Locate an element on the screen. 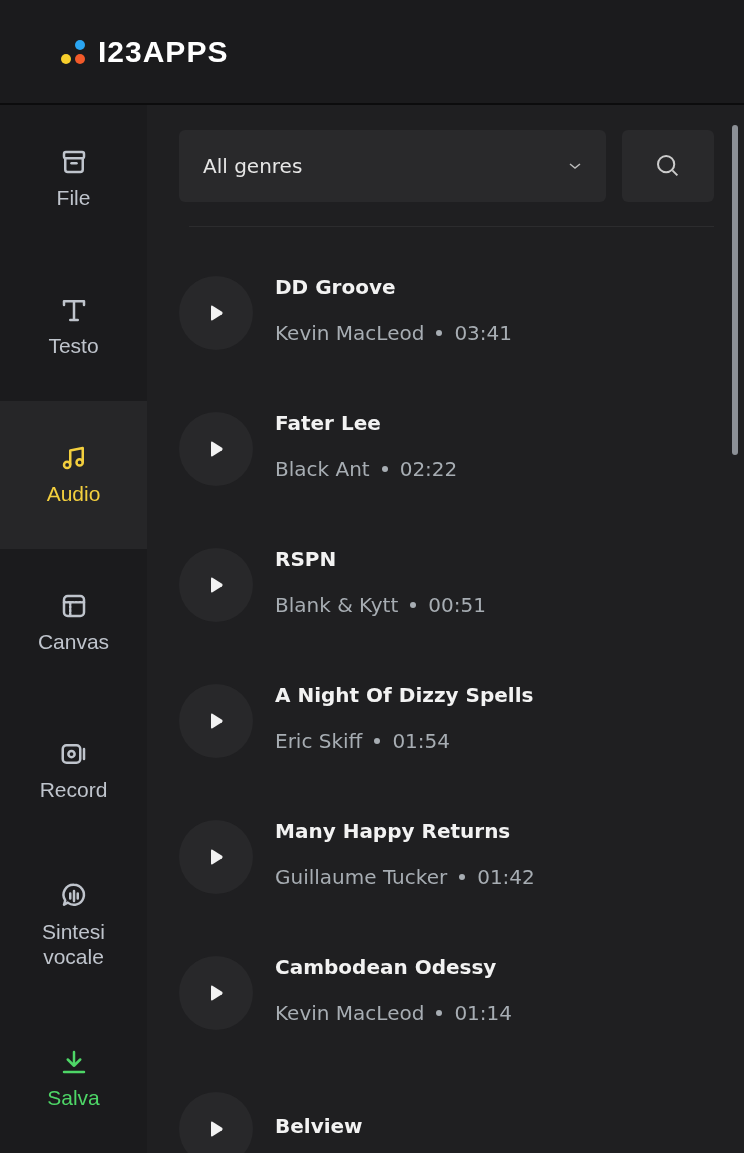 The width and height of the screenshot is (744, 1153). logo-text: I23APPS is located at coordinates (163, 51).